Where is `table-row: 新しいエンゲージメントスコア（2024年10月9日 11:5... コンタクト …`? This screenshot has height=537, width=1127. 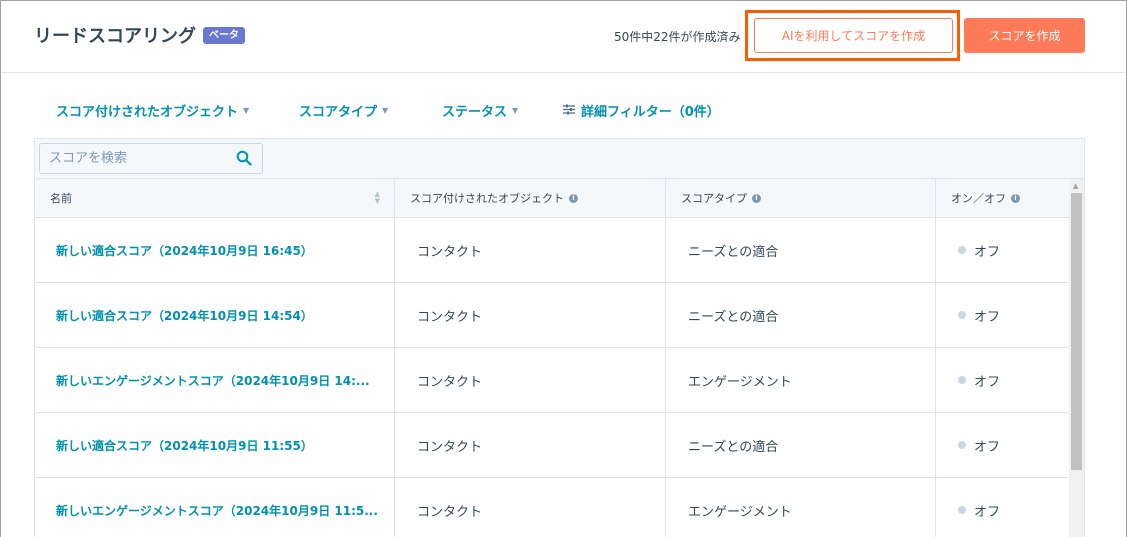 table-row: 新しいエンゲージメントスコア（2024年10月9日 11:5... コンタクト … is located at coordinates (552, 507).